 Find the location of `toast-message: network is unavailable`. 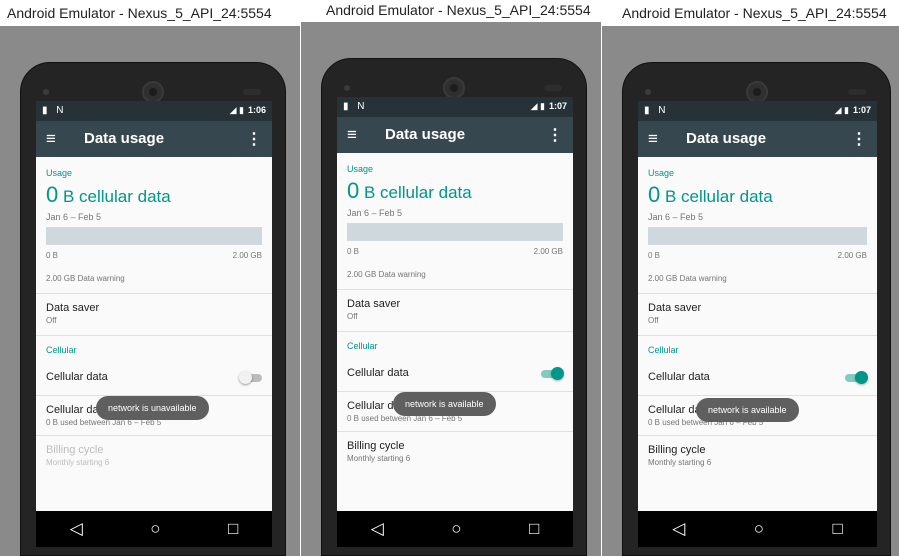

toast-message: network is unavailable is located at coordinates (152, 408).